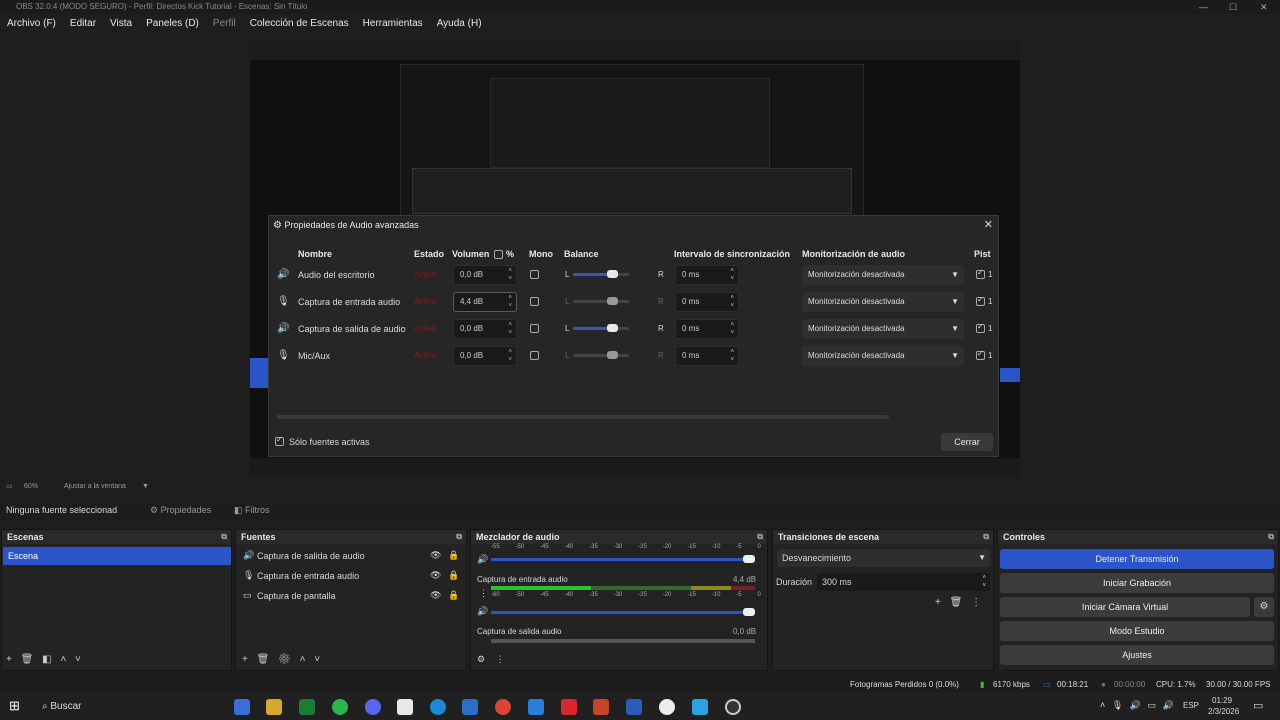  Describe the element at coordinates (500, 659) in the screenshot. I see `more-icon: ⋮` at that location.